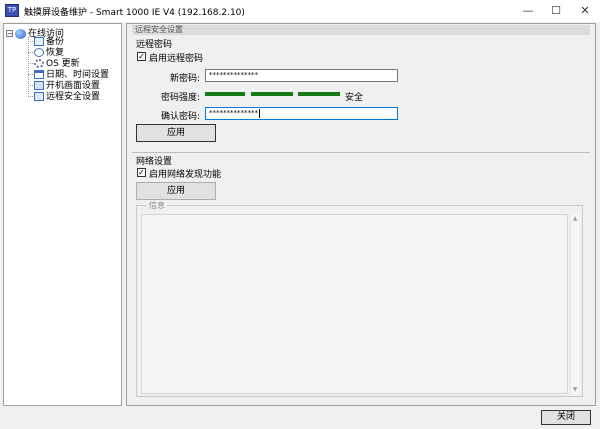  Describe the element at coordinates (354, 98) in the screenshot. I see `password-strength-text: 安全` at that location.